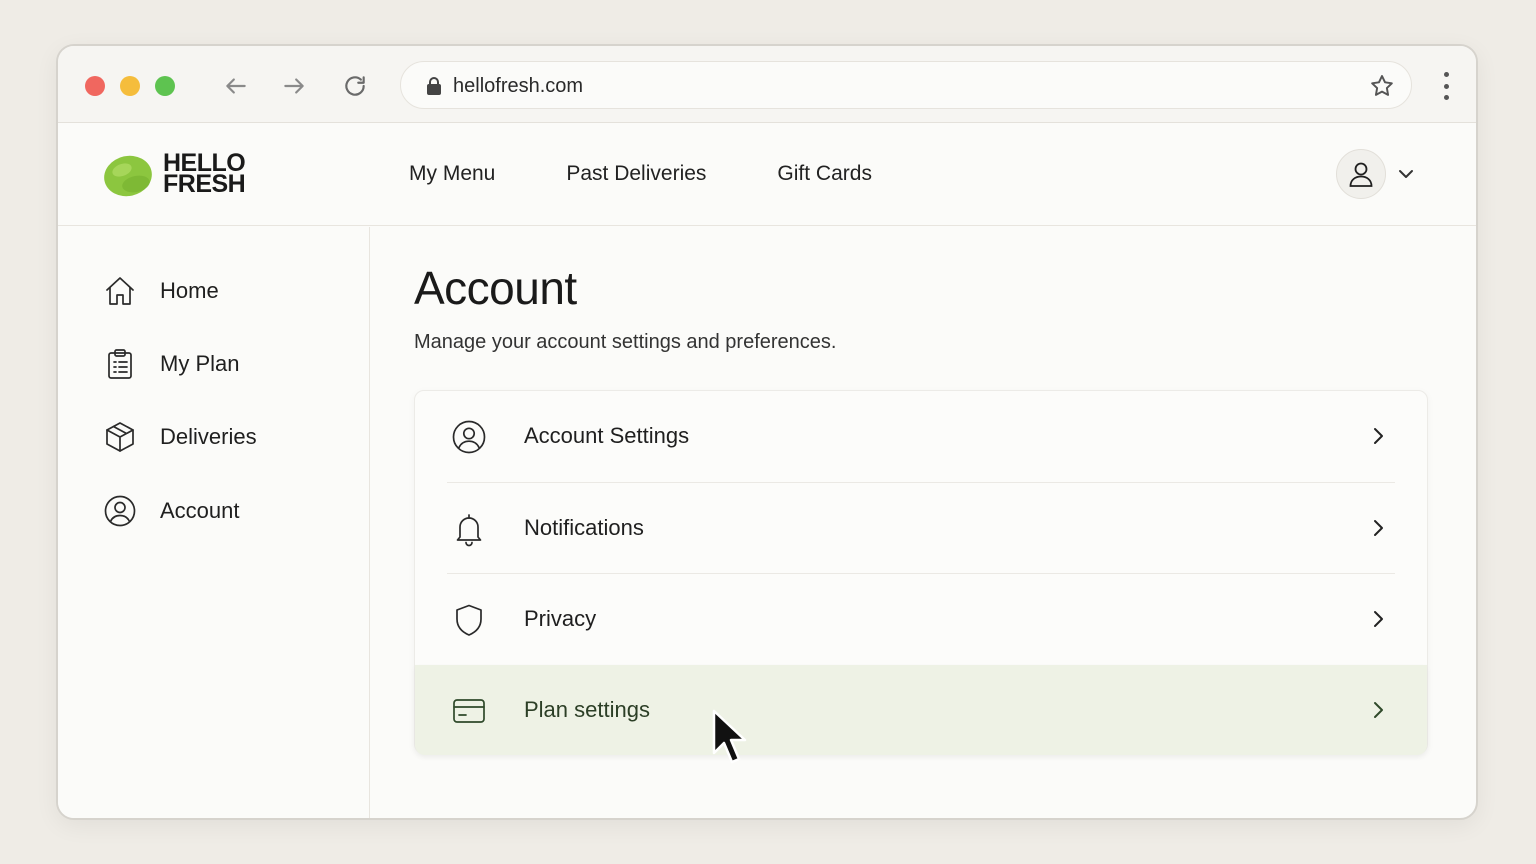 This screenshot has width=1536, height=864. I want to click on row-account-settings: Account Settings, so click(921, 436).